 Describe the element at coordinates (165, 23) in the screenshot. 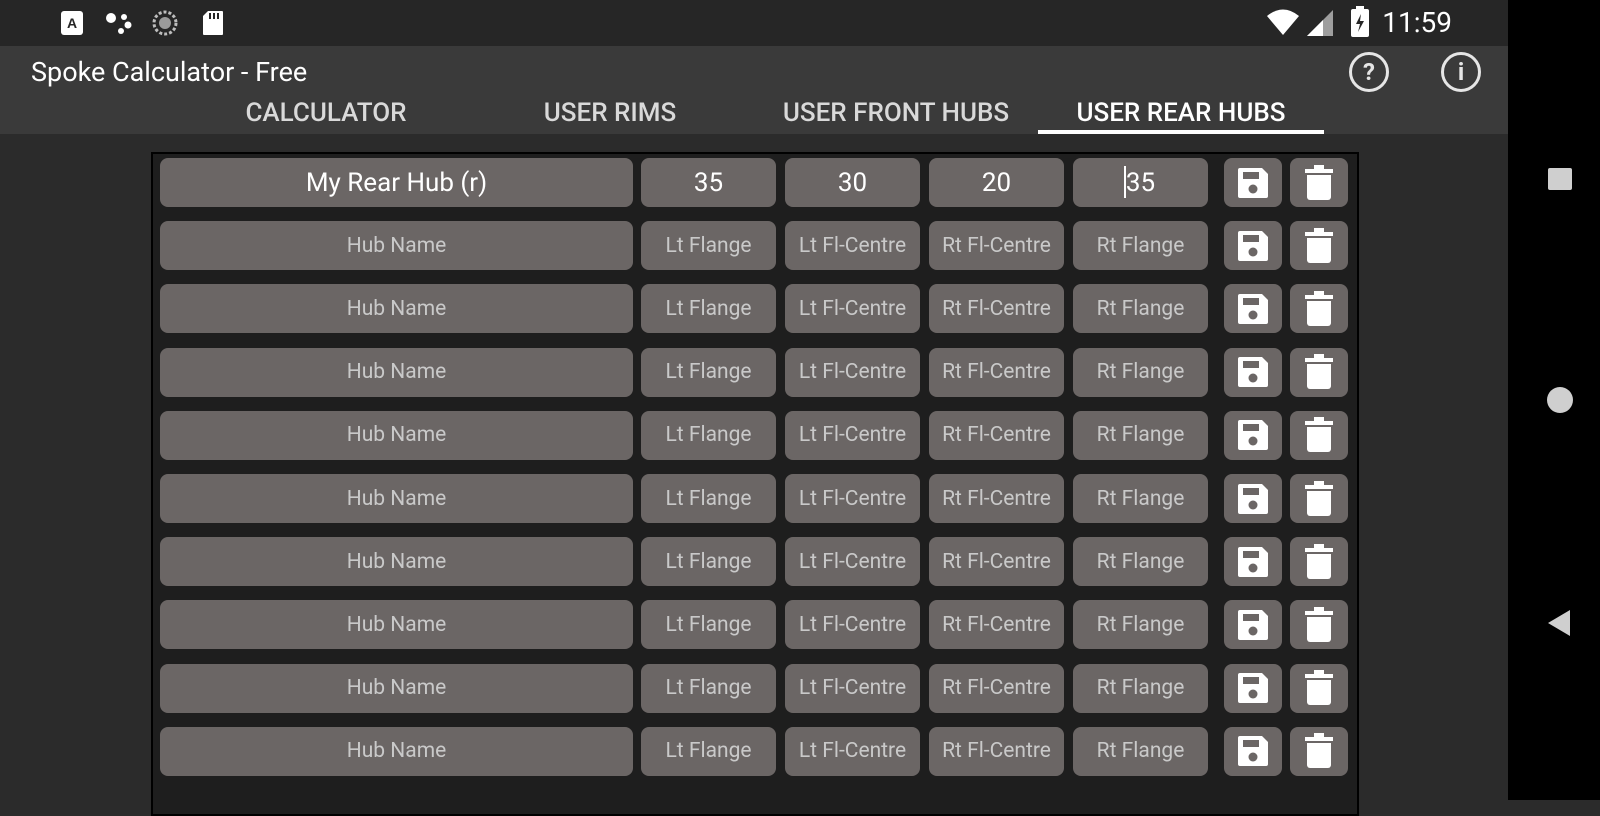

I see `sync-icon` at that location.